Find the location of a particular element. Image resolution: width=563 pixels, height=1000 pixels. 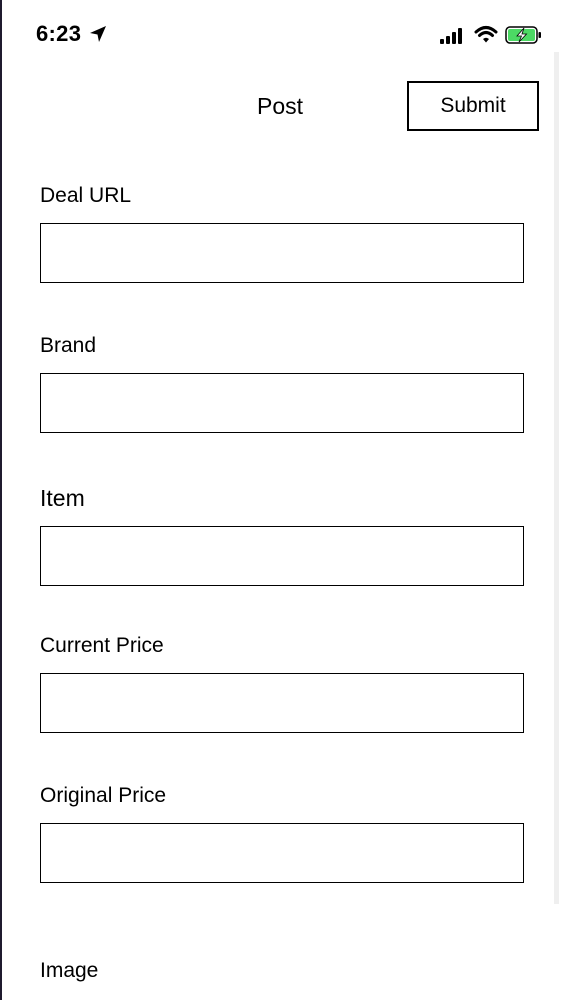

current-price-input is located at coordinates (282, 703).